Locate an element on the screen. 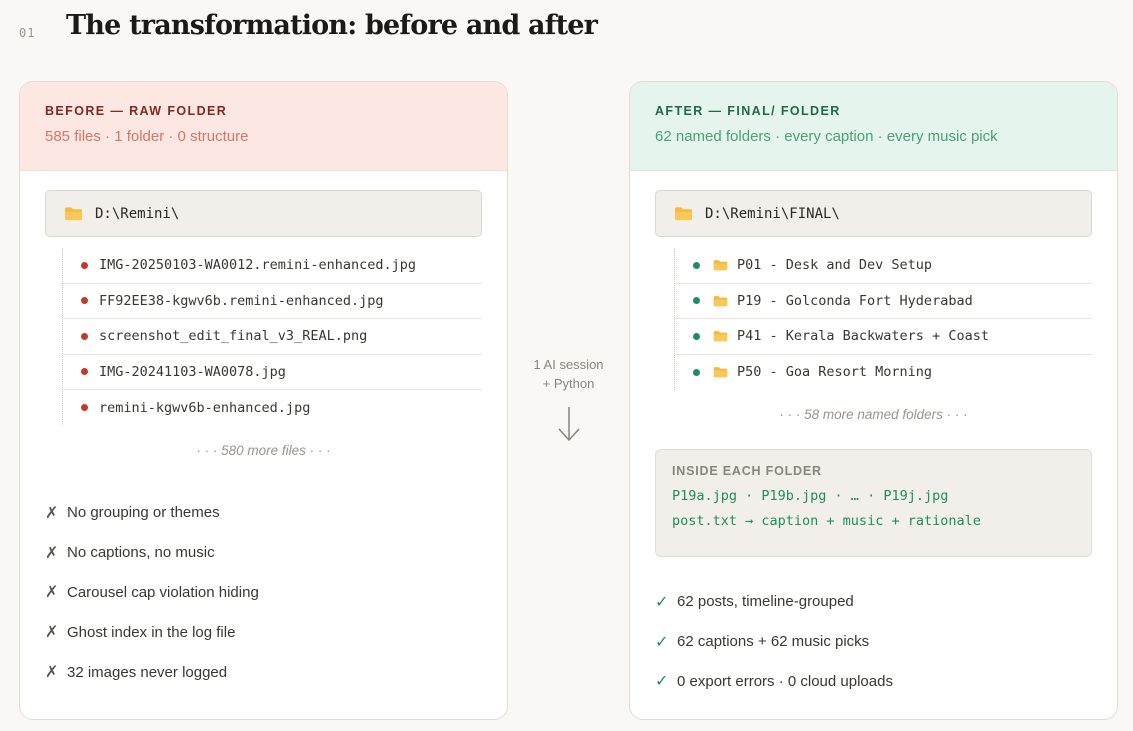  folder-row: P41 - Kerala Backwaters + Coast is located at coordinates (883, 337).